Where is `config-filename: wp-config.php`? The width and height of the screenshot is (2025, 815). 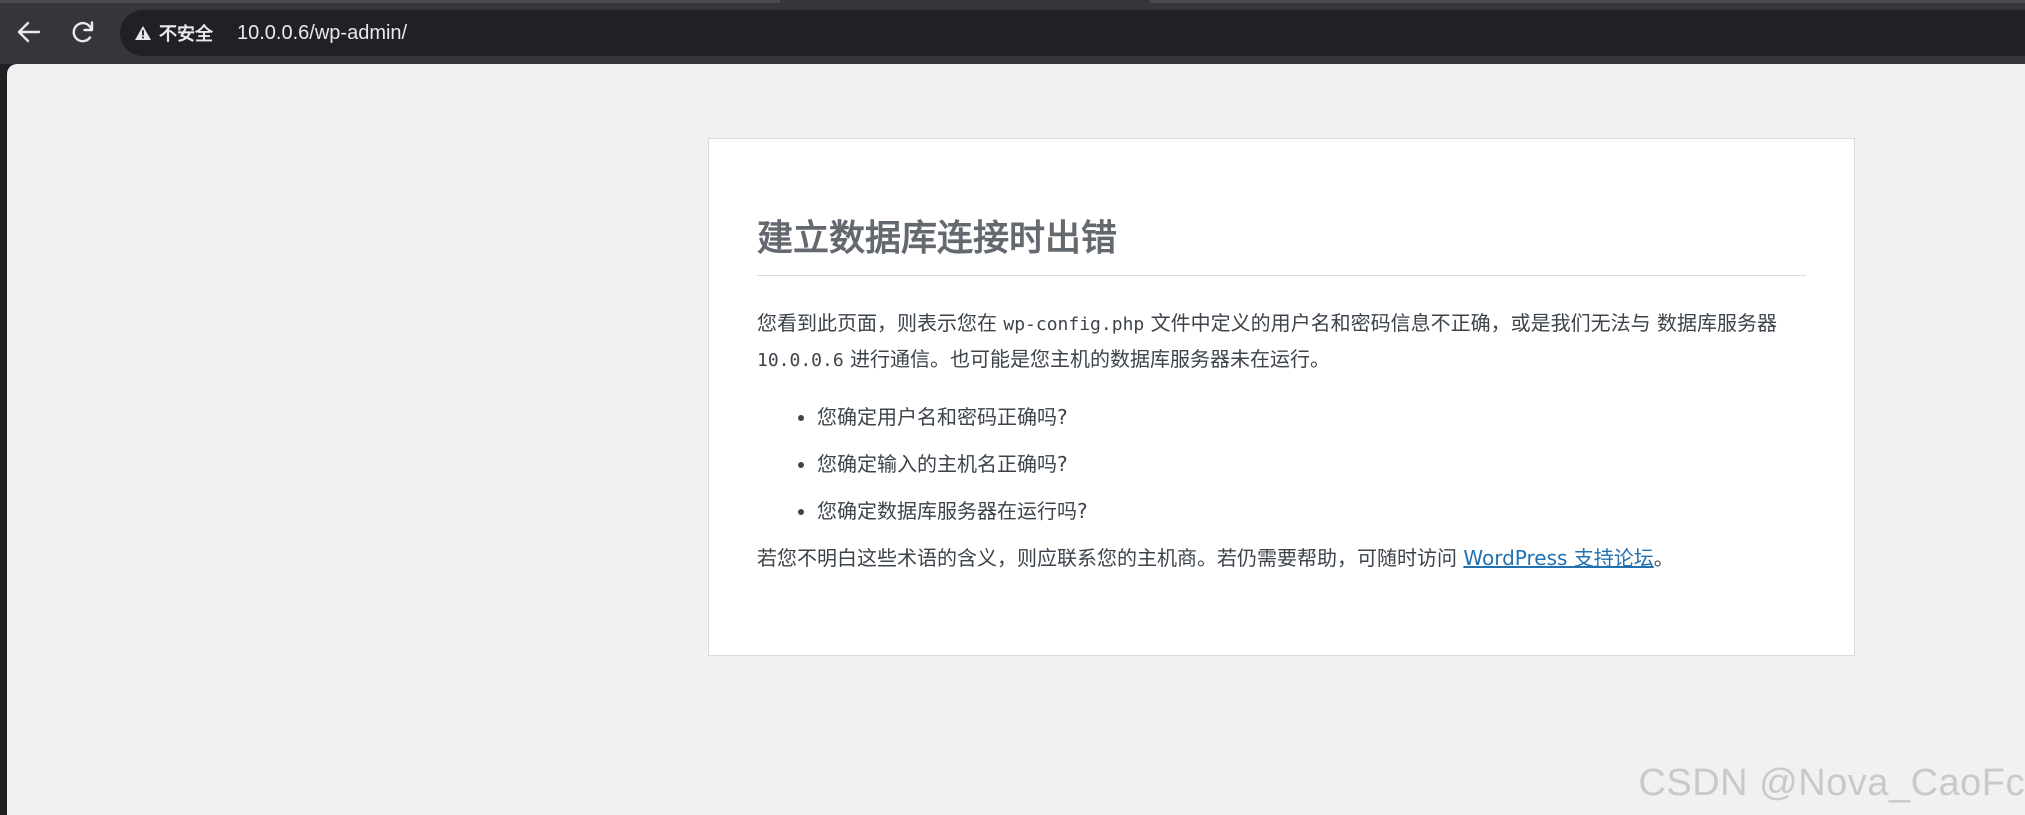
config-filename: wp-config.php is located at coordinates (1074, 324).